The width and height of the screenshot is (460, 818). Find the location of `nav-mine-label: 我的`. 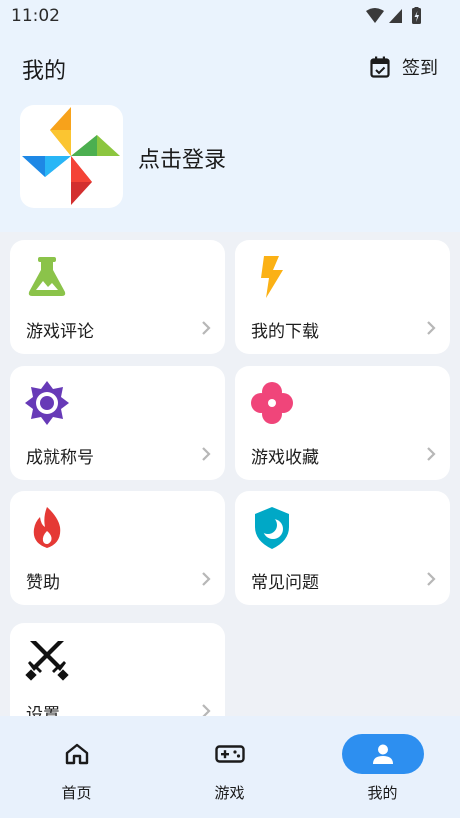

nav-mine-label: 我的 is located at coordinates (382, 793).